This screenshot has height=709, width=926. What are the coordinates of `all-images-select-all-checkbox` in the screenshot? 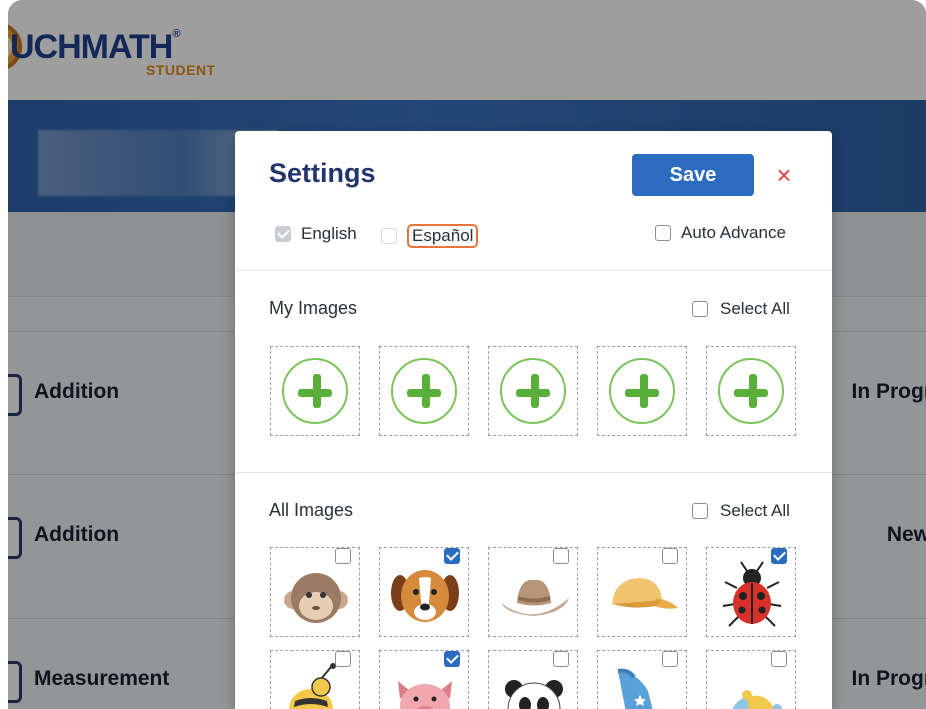 It's located at (700, 511).